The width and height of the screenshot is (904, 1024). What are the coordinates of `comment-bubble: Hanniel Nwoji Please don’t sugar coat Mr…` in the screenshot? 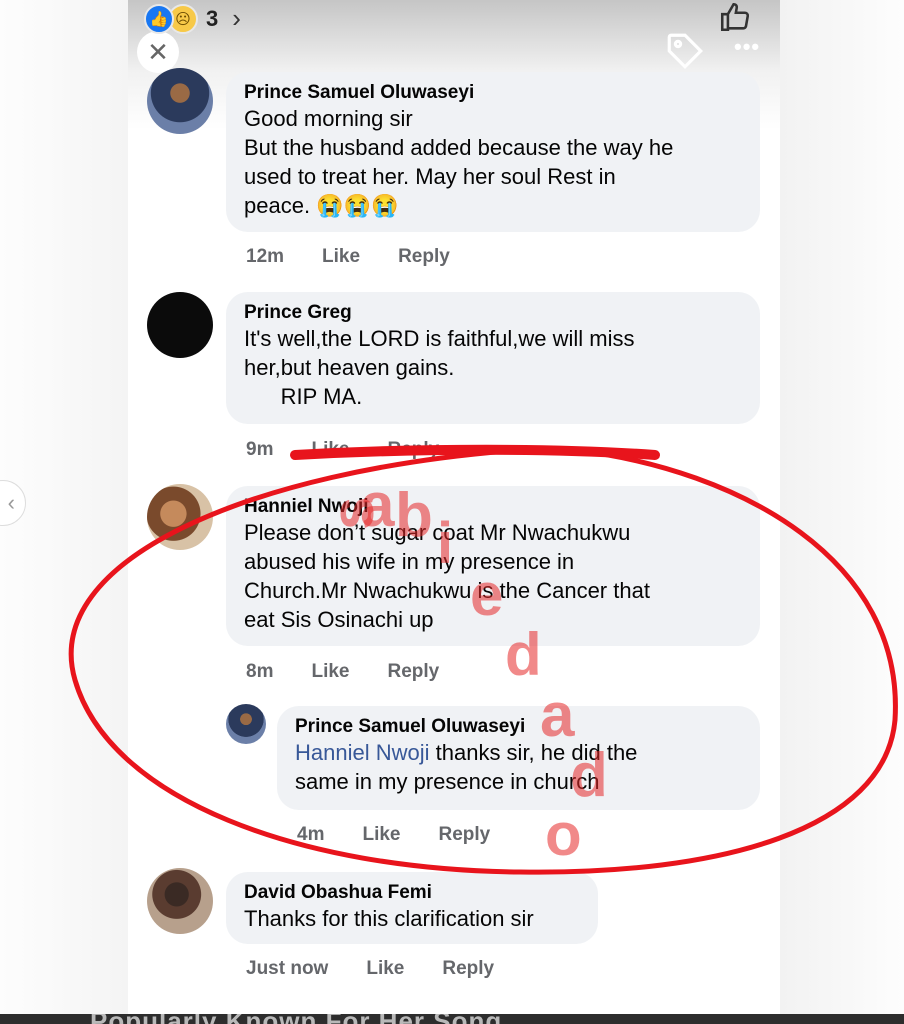 It's located at (493, 566).